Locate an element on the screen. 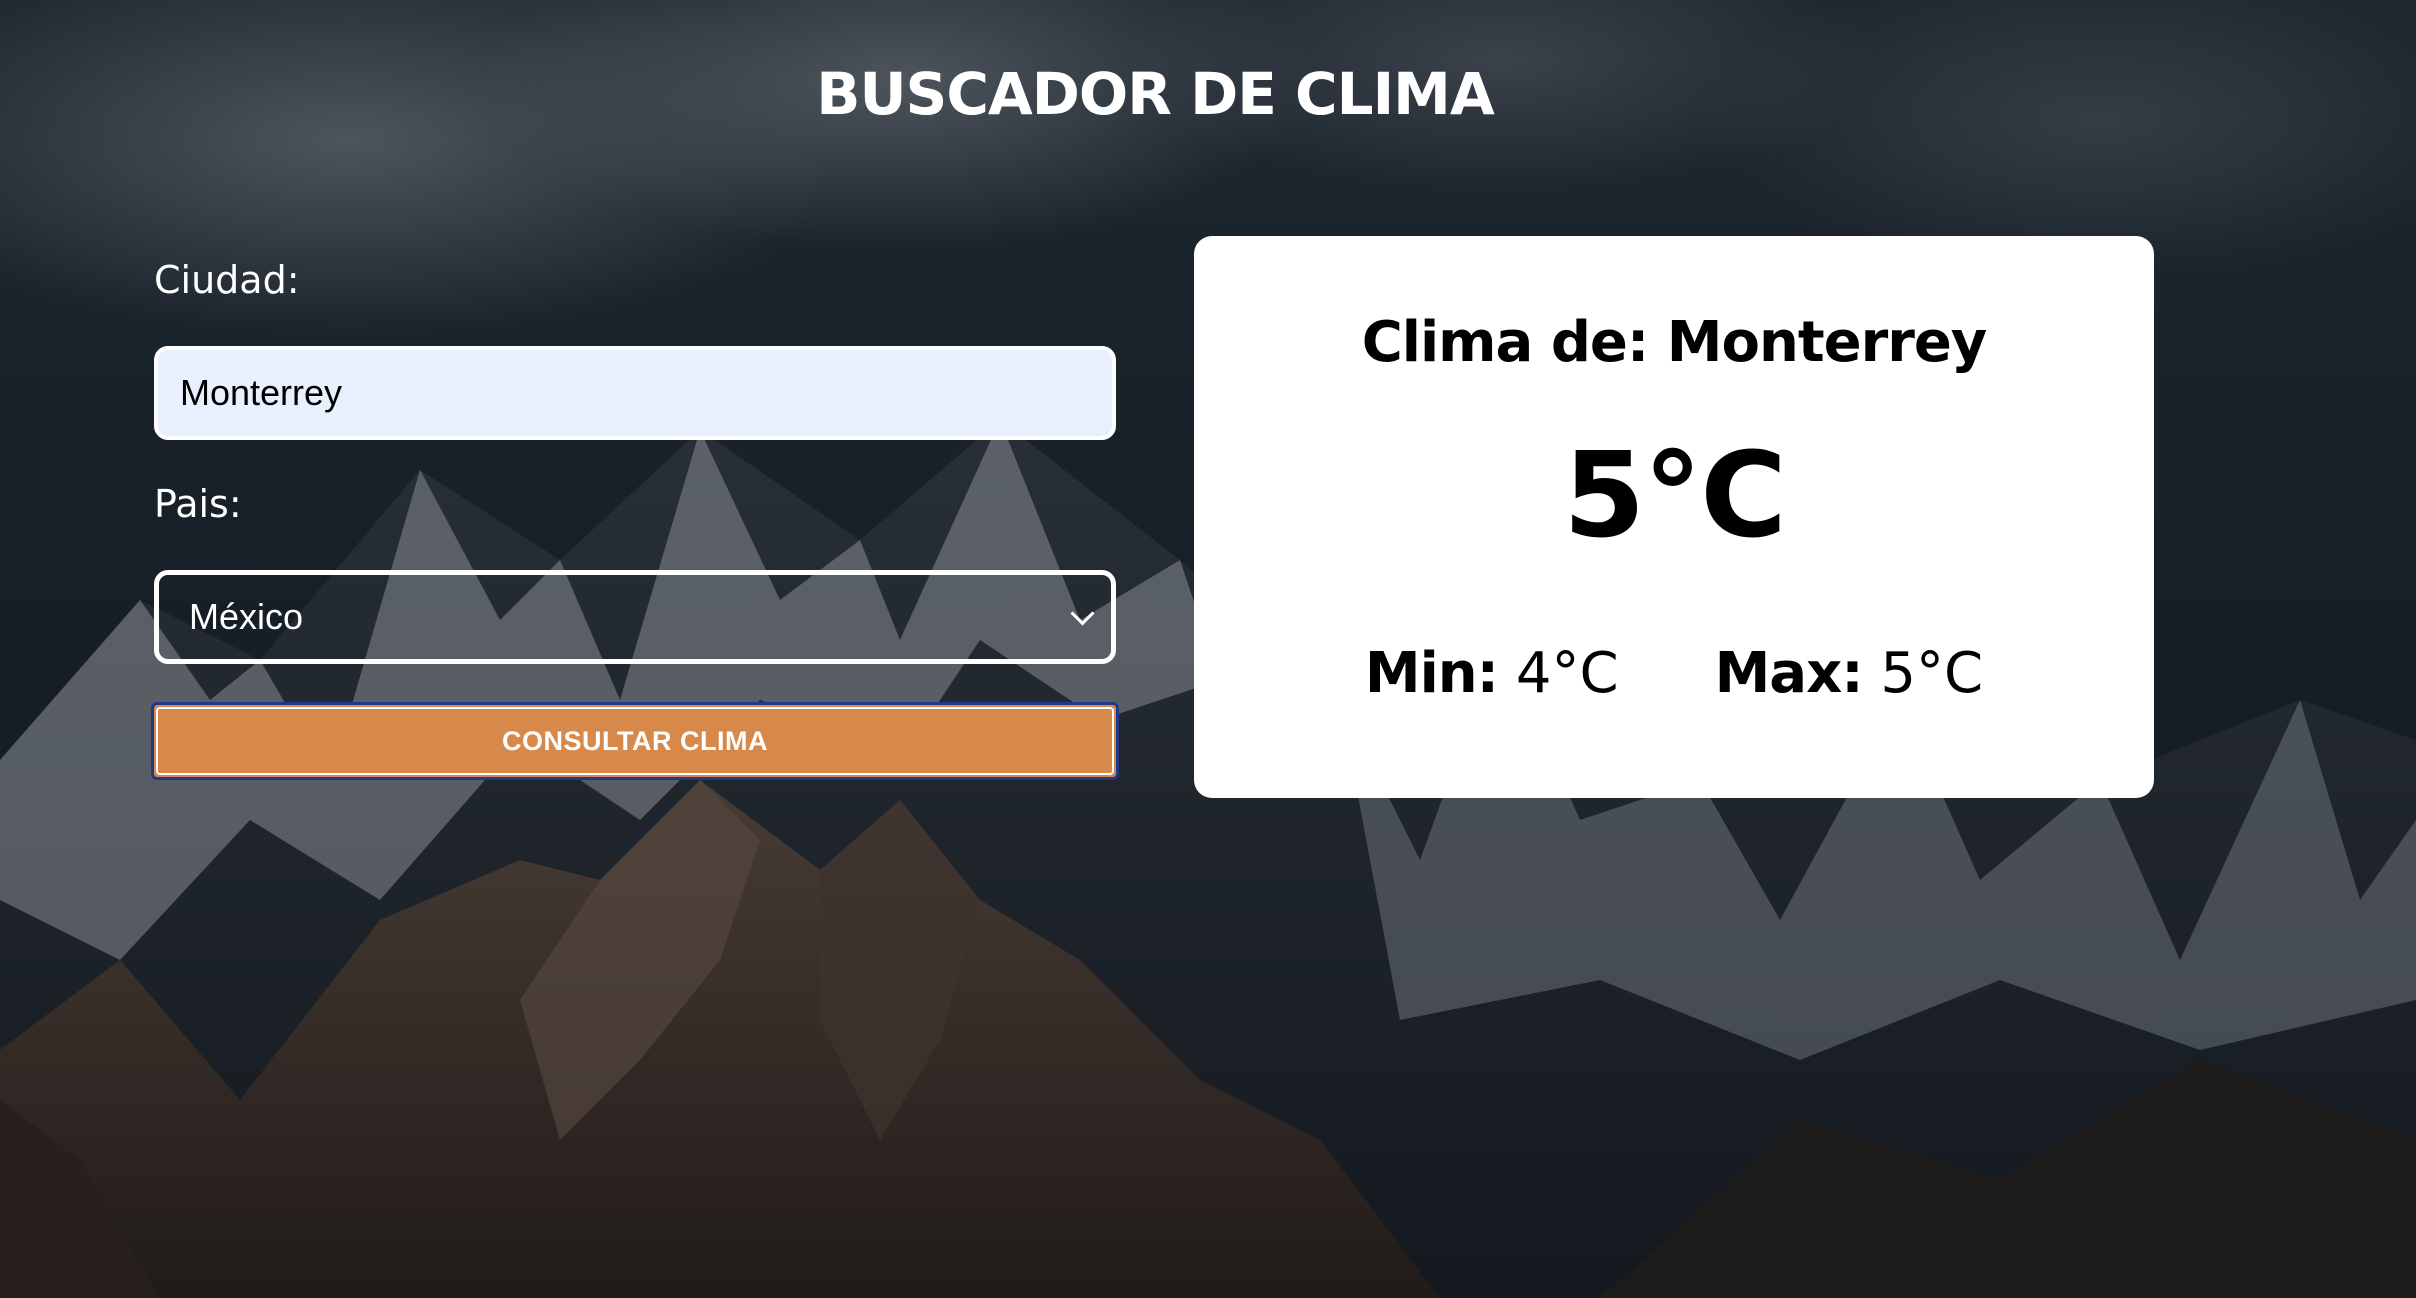 The width and height of the screenshot is (2416, 1298). country-select: México is located at coordinates (635, 617).